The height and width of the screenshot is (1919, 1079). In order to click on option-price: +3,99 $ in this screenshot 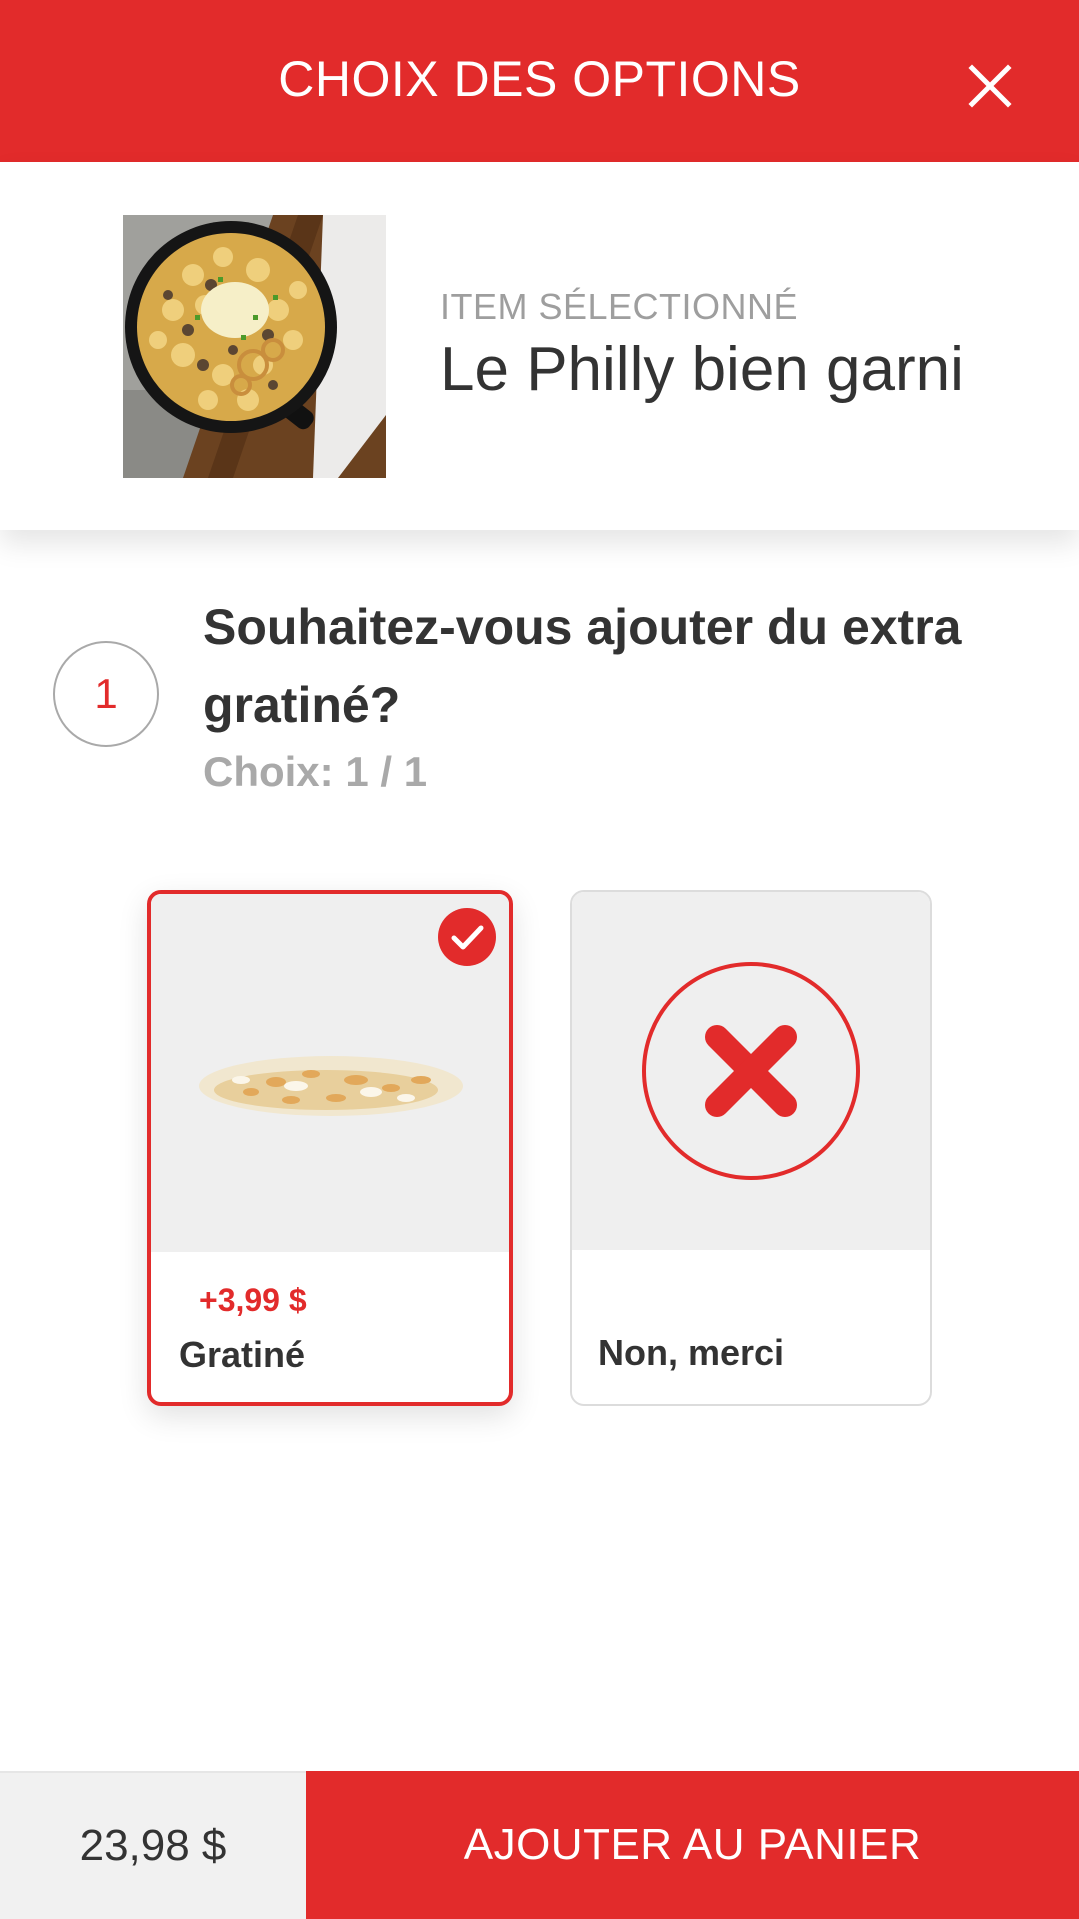, I will do `click(253, 1300)`.